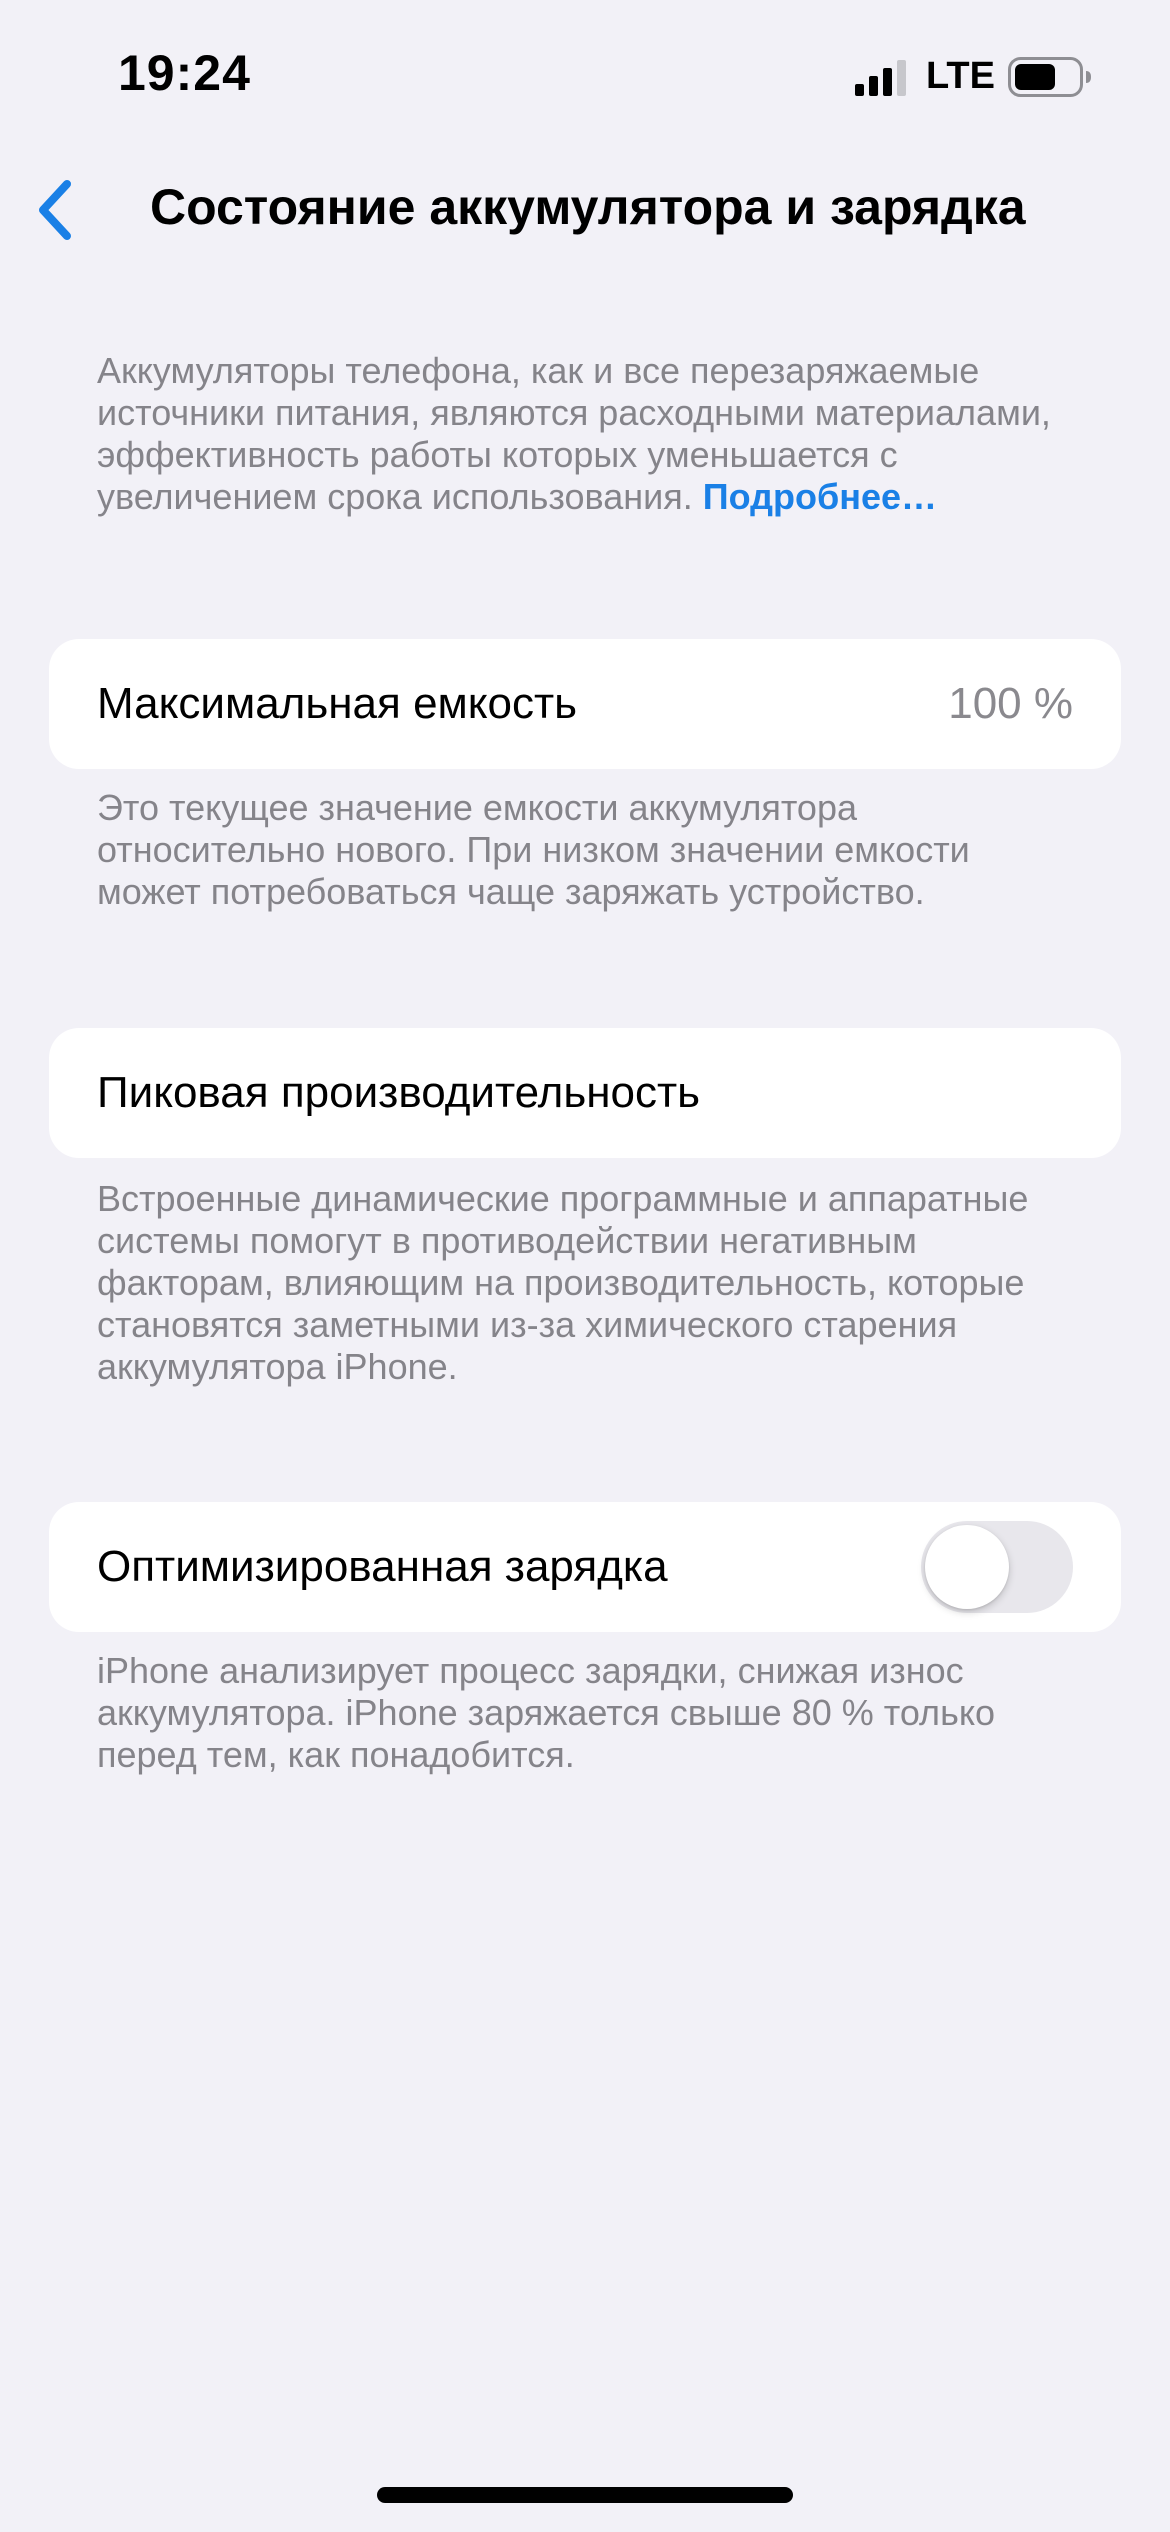 Image resolution: width=1170 pixels, height=2532 pixels. Describe the element at coordinates (880, 78) in the screenshot. I see `signal-icon` at that location.